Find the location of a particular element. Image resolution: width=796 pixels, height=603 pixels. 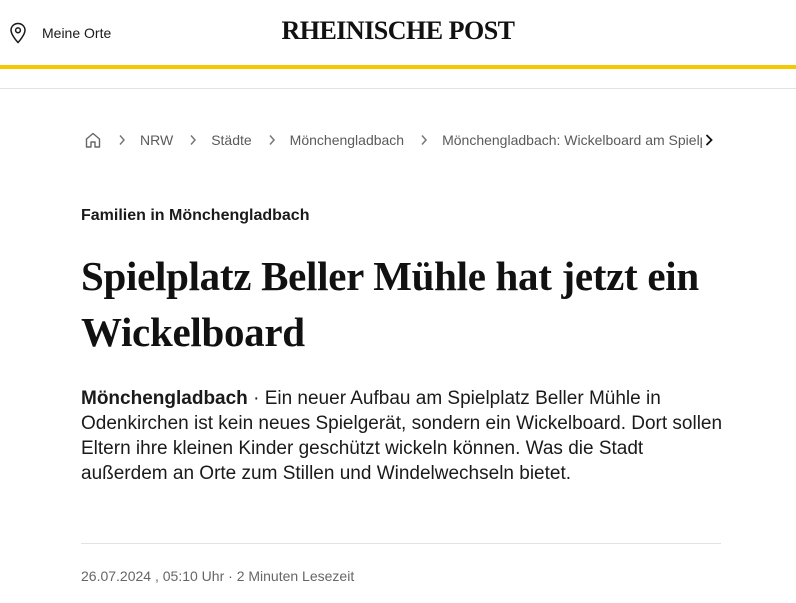

header-accent-line is located at coordinates (398, 67).